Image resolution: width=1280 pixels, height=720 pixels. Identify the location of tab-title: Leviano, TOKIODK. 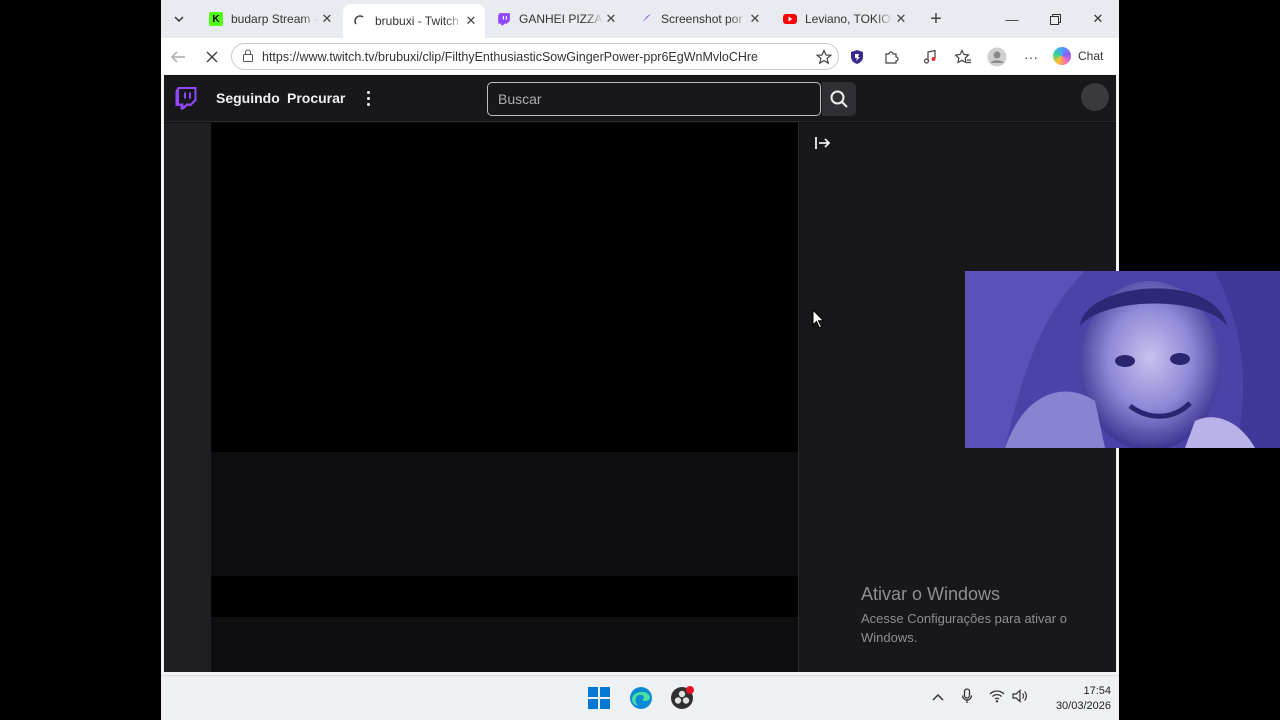
(849, 19).